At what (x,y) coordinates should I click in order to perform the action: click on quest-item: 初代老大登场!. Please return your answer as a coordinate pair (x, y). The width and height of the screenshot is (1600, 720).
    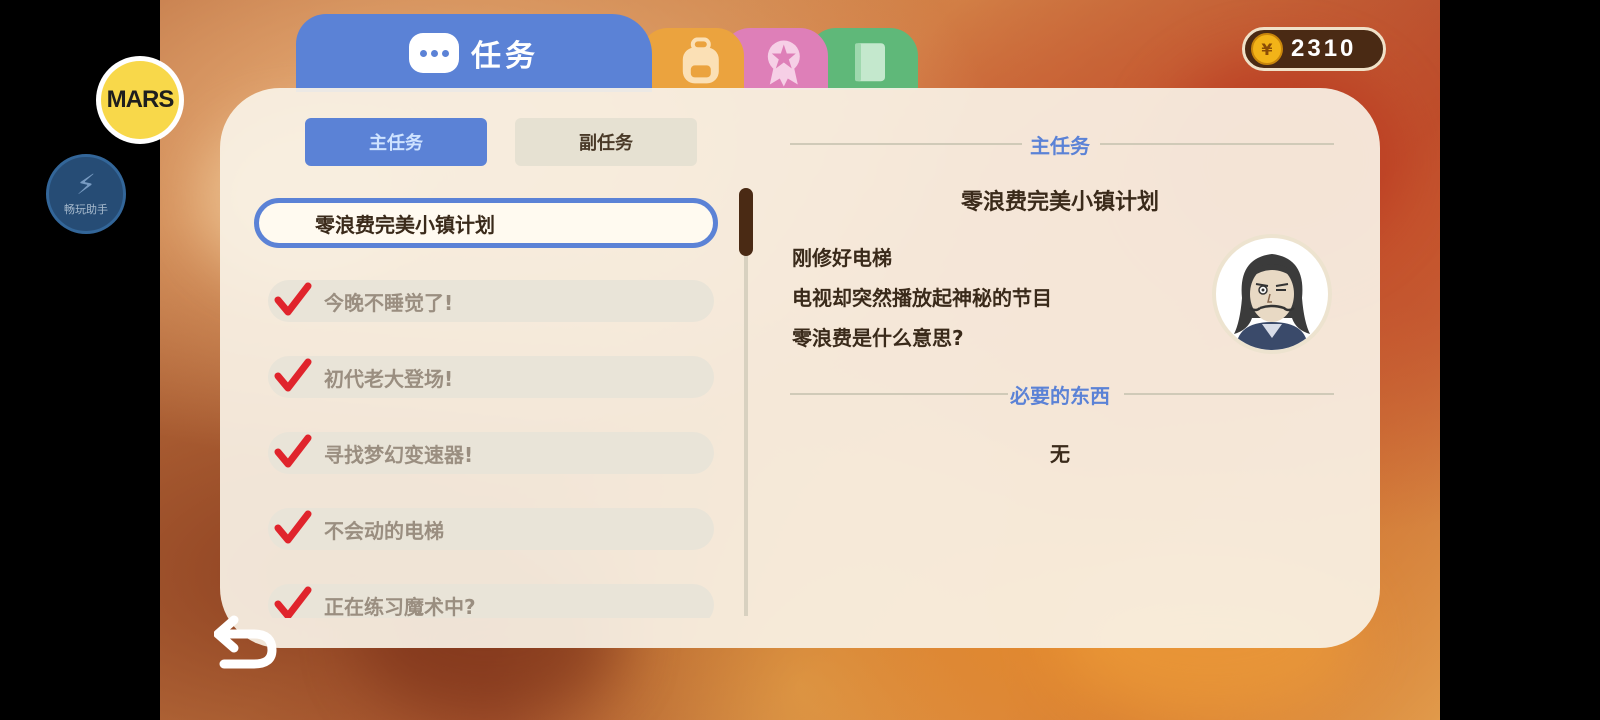
    Looking at the image, I should click on (491, 377).